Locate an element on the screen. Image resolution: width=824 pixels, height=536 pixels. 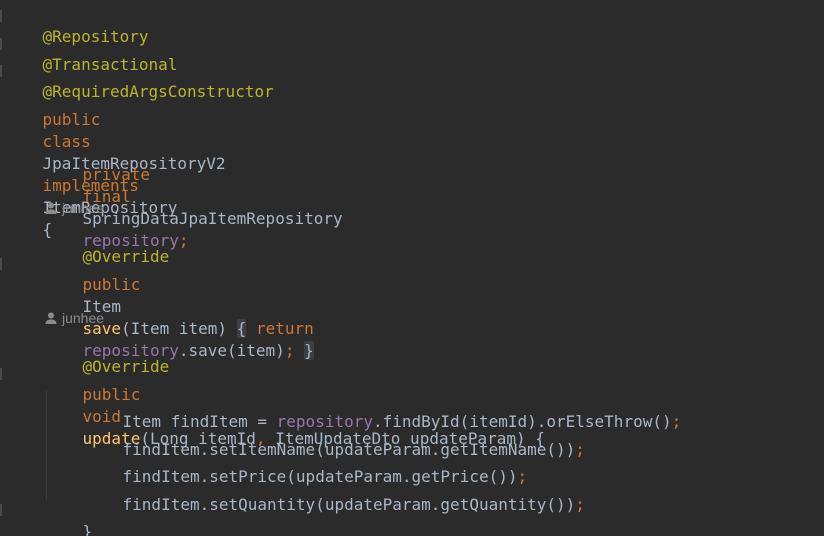
keyword-private: private is located at coordinates (116, 174).